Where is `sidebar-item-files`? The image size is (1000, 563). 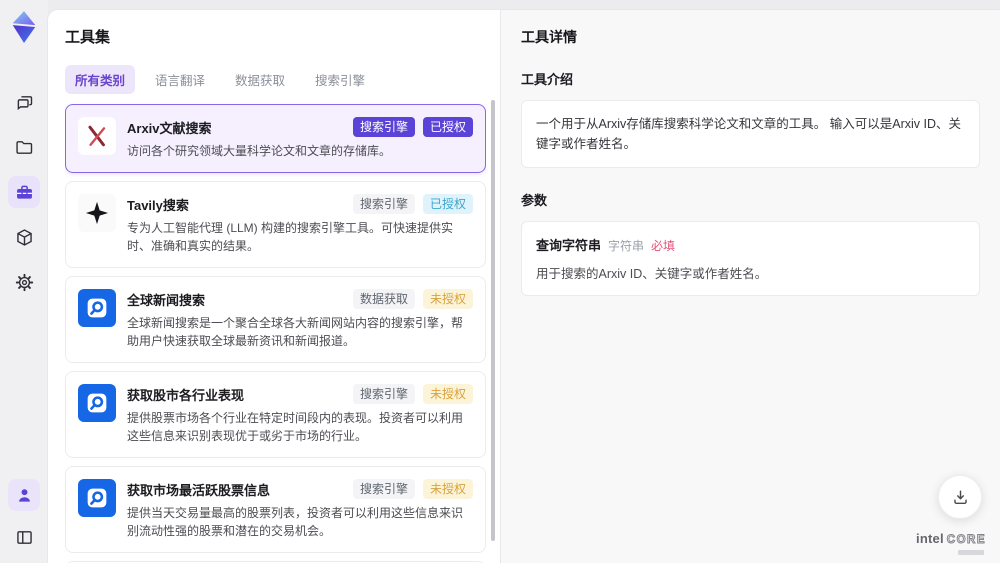
sidebar-item-files is located at coordinates (24, 147).